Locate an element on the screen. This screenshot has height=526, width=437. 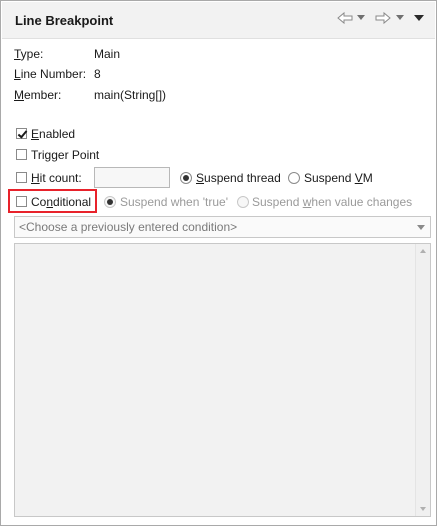
member-value: main(String[]) is located at coordinates (130, 95).